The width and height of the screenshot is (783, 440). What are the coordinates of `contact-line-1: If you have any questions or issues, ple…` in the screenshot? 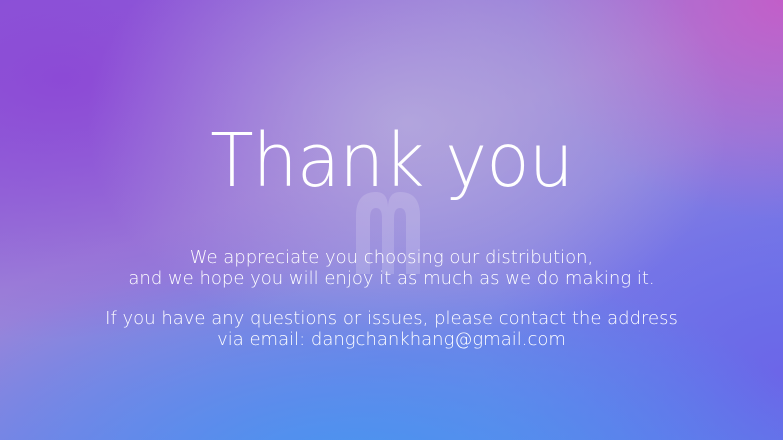 It's located at (391, 318).